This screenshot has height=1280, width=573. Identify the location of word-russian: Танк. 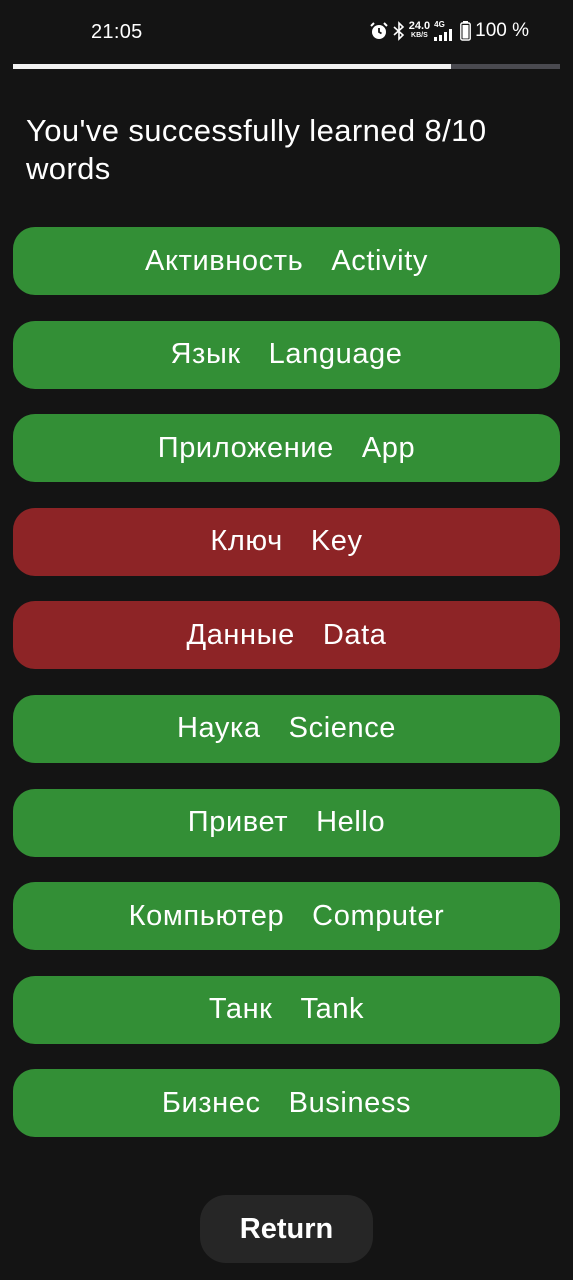
(240, 1009).